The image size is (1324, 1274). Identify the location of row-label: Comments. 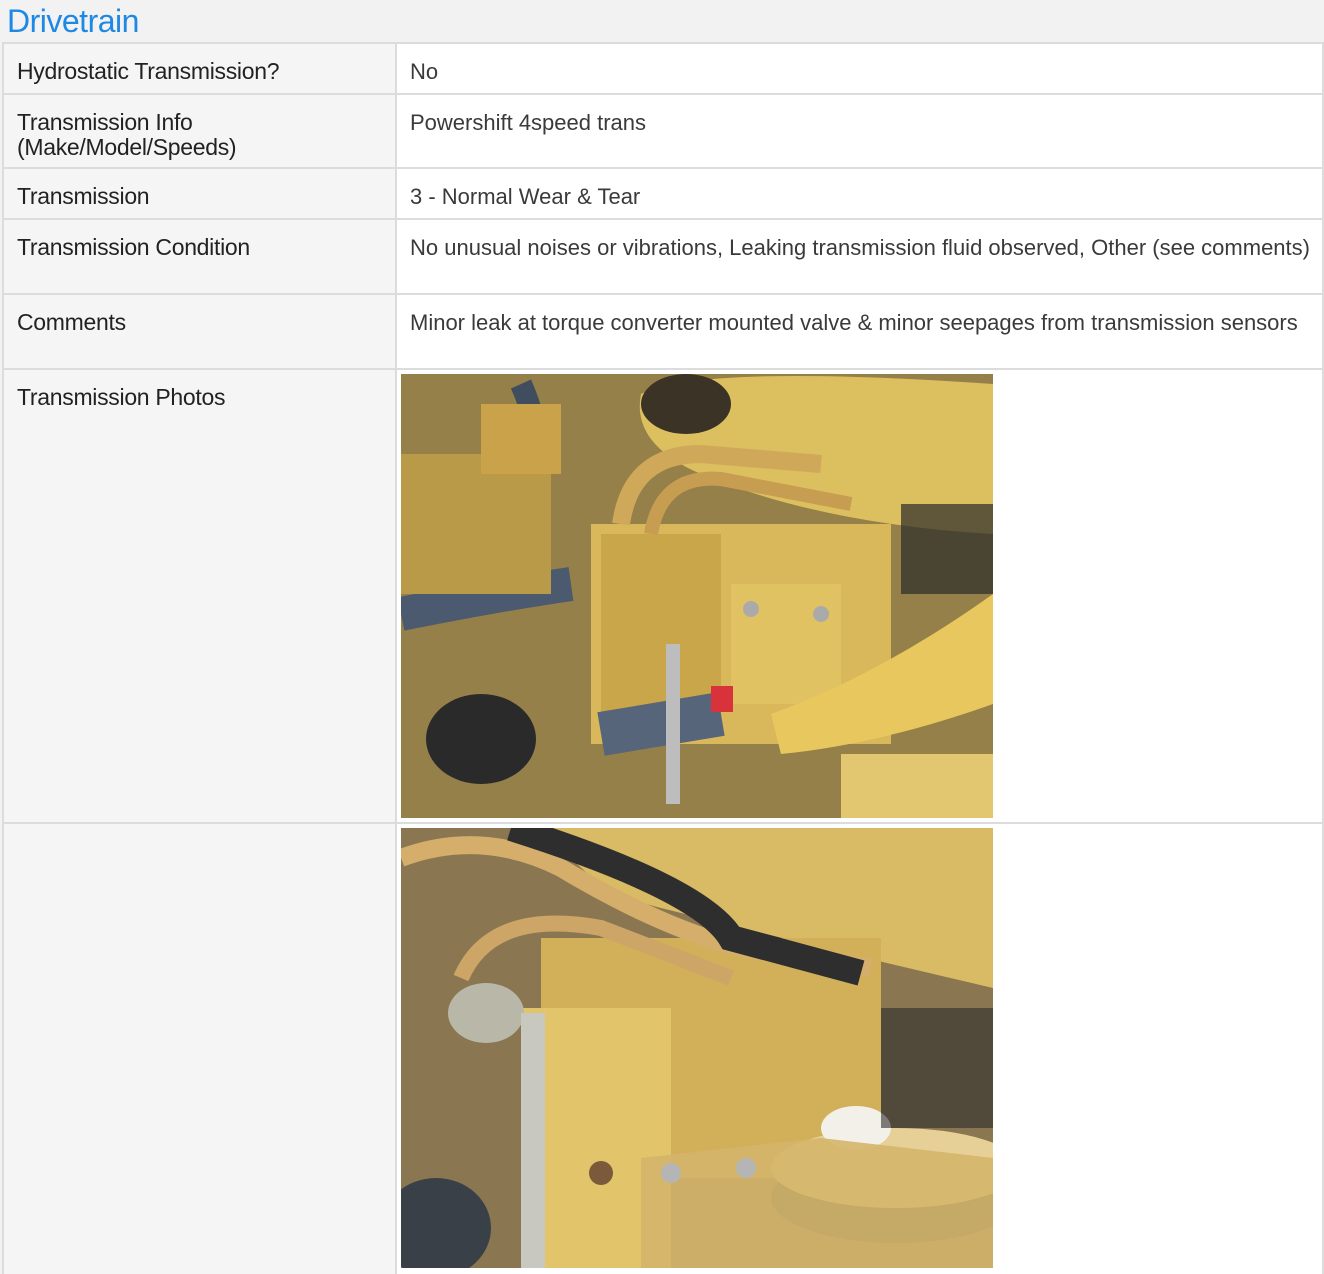
(199, 331).